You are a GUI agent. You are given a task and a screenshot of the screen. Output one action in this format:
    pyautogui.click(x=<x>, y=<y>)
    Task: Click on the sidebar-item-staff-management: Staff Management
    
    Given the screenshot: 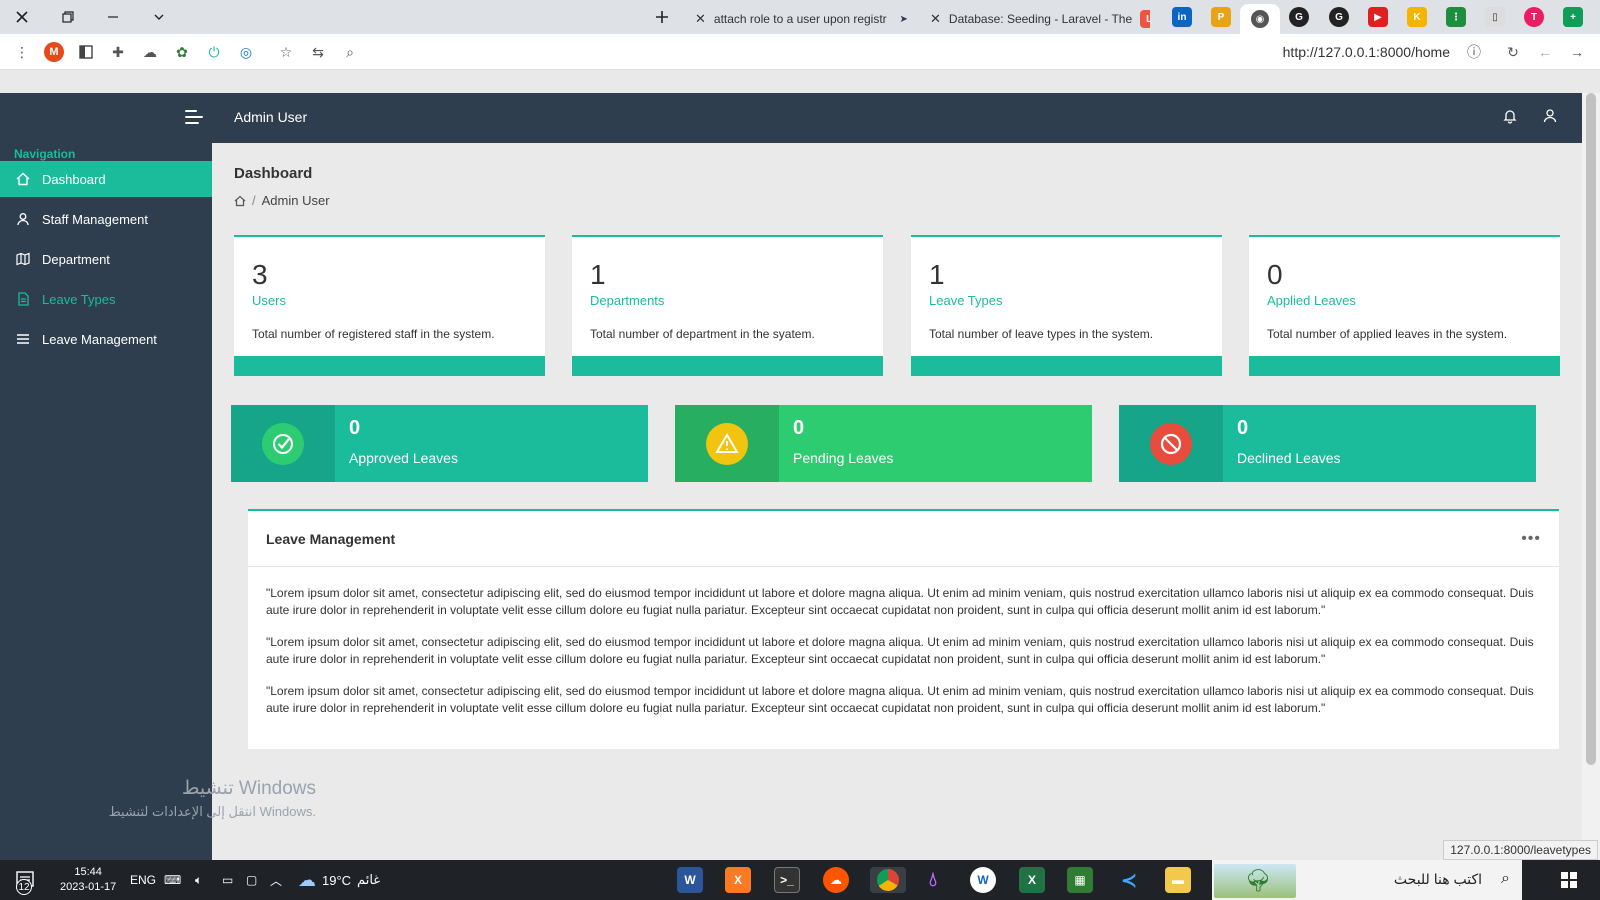 What is the action you would take?
    pyautogui.click(x=106, y=219)
    